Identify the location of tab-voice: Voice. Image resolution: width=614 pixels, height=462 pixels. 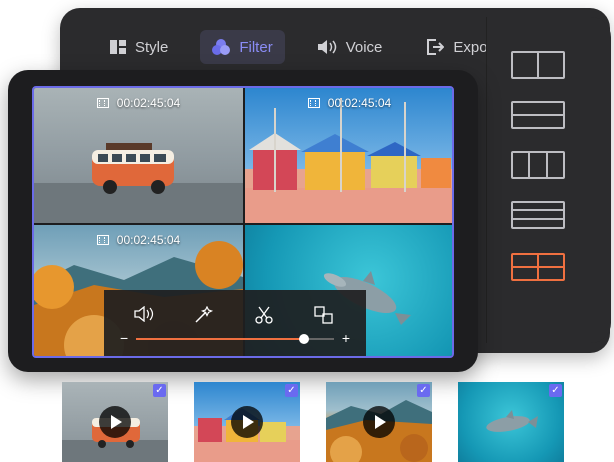
(350, 47).